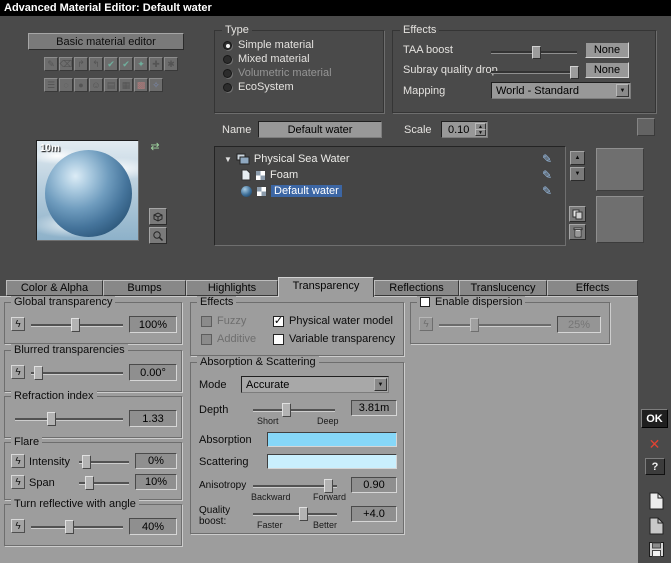  What do you see at coordinates (153, 372) in the screenshot?
I see `blurred-value: 0.00°` at bounding box center [153, 372].